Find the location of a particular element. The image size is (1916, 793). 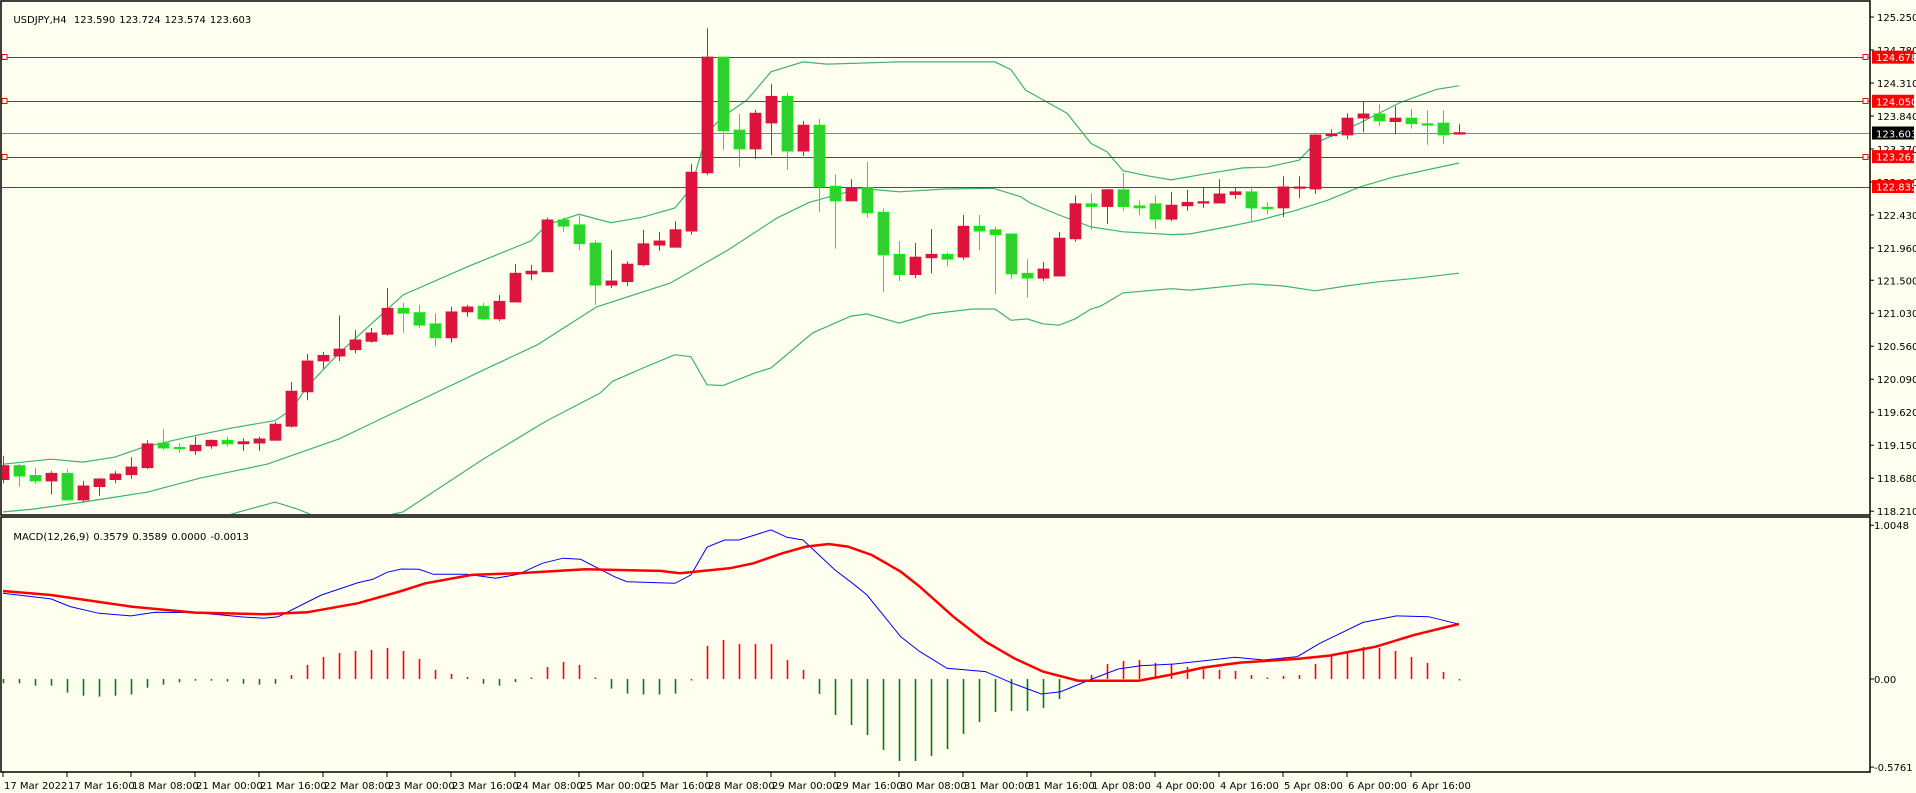

open-value: 123.590 is located at coordinates (94, 20).